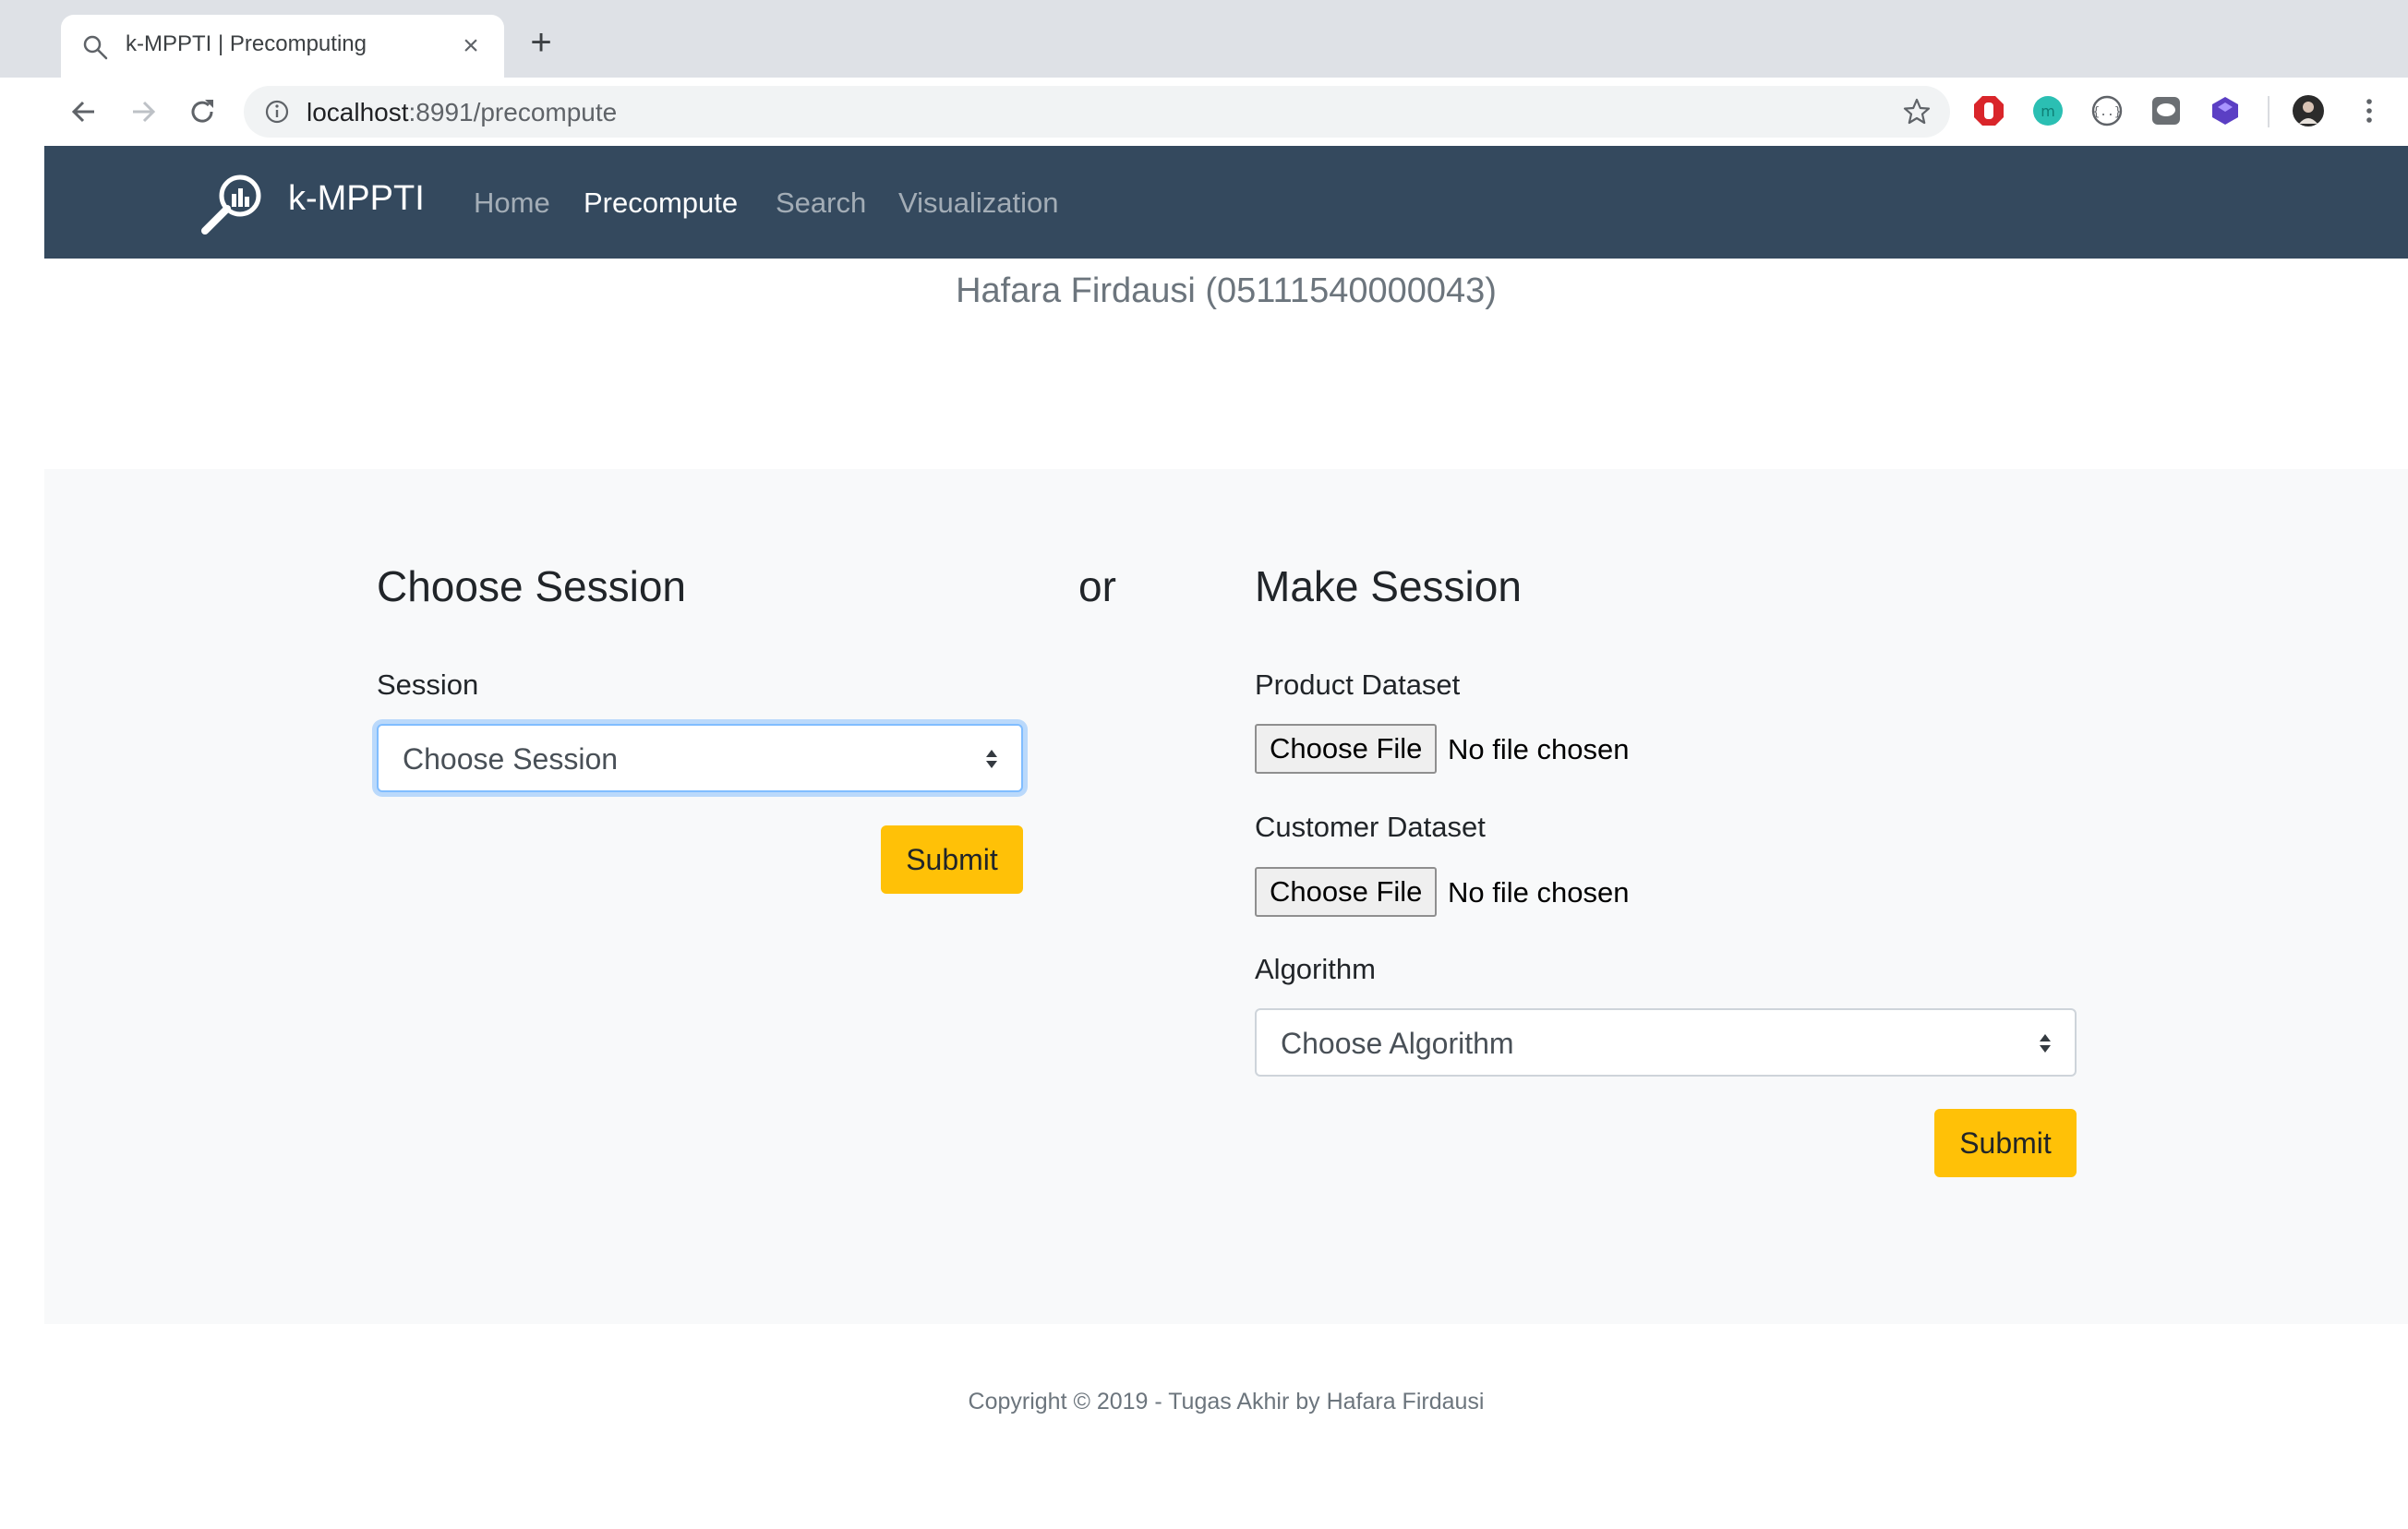 The width and height of the screenshot is (2408, 1529). I want to click on algorithm-select-value: Choose Algorithm, so click(1397, 1044).